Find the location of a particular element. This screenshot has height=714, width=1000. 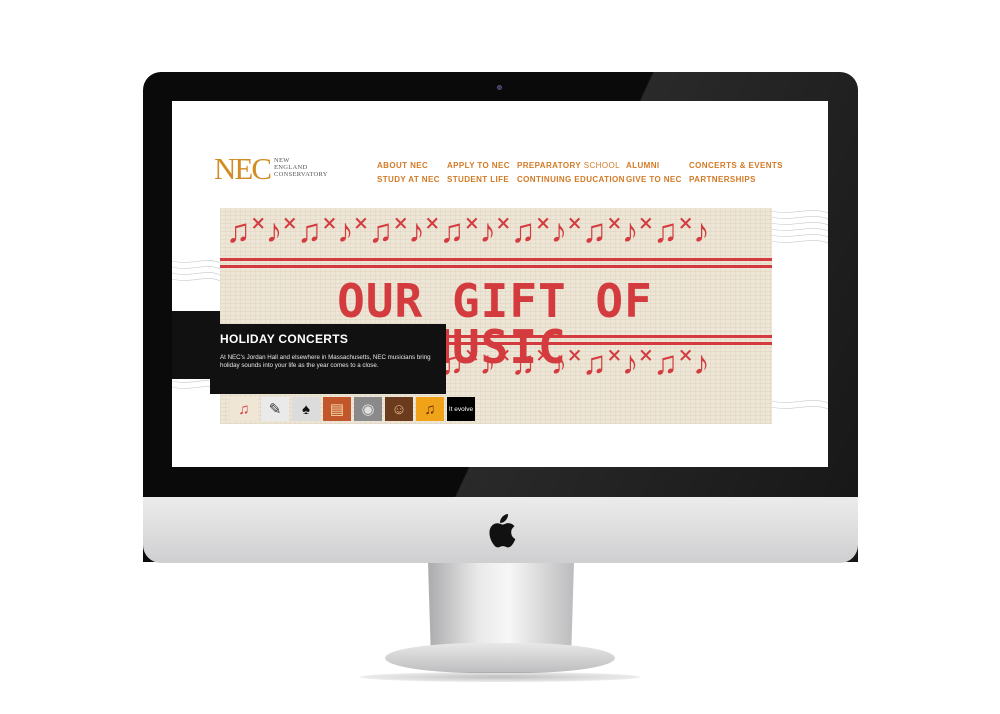

logo-mark: NEC is located at coordinates (243, 168).